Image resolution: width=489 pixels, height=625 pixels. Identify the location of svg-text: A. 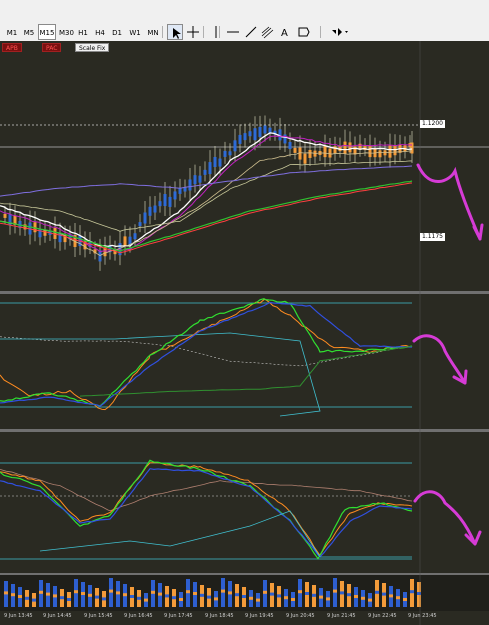
(284, 33).